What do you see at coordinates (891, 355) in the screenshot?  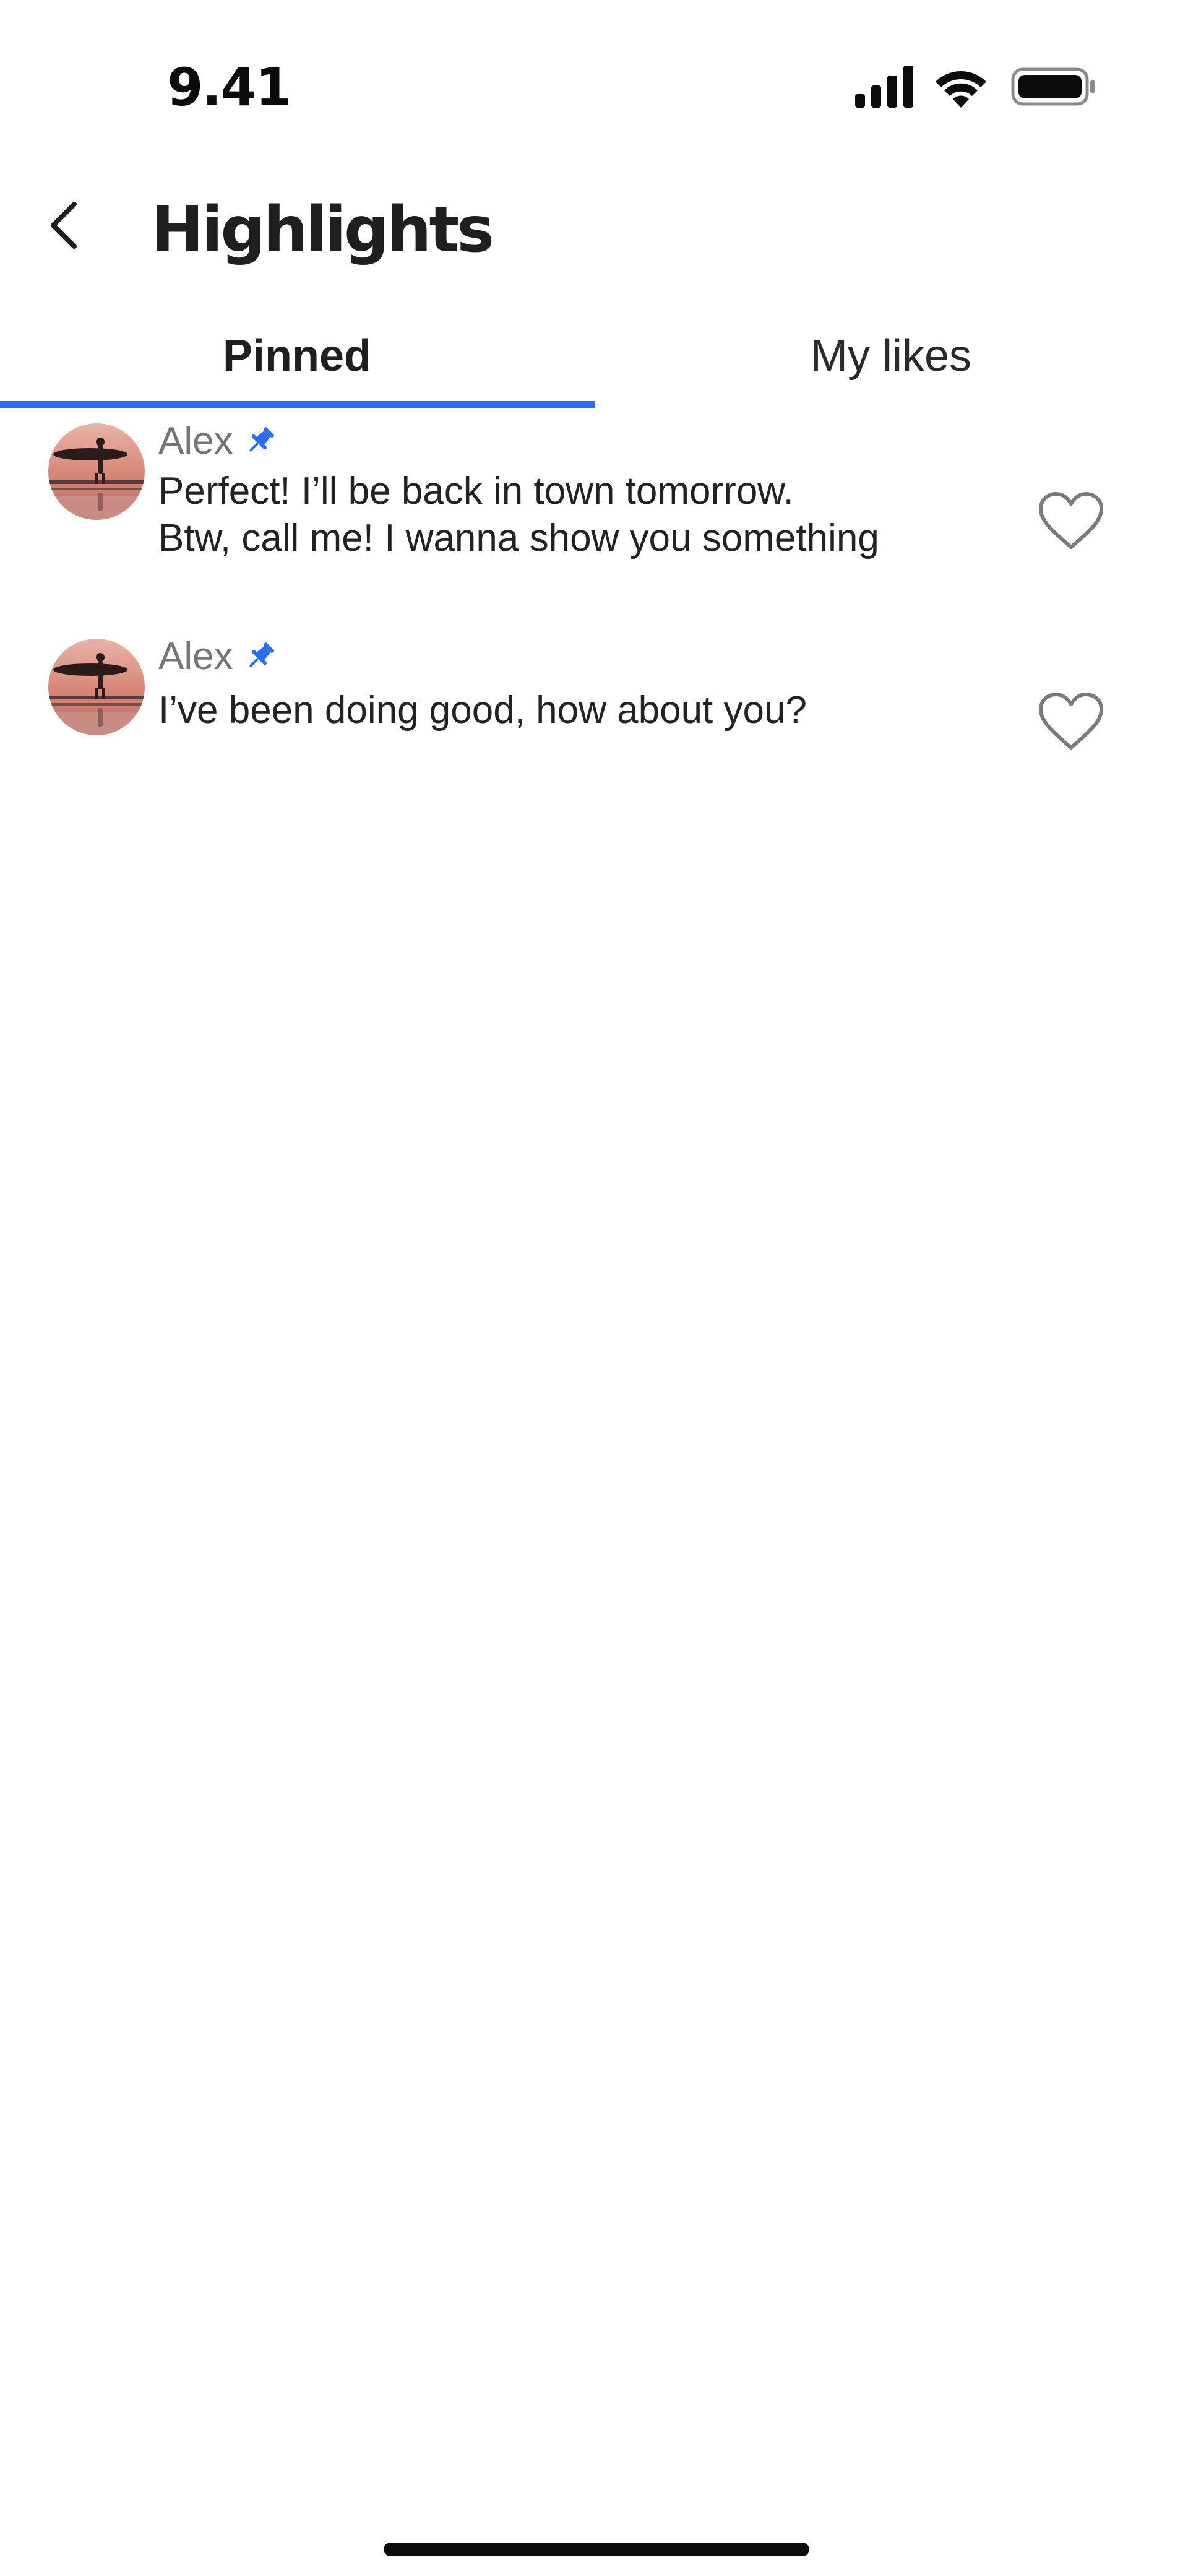 I see `tab-my-likes: My likes` at bounding box center [891, 355].